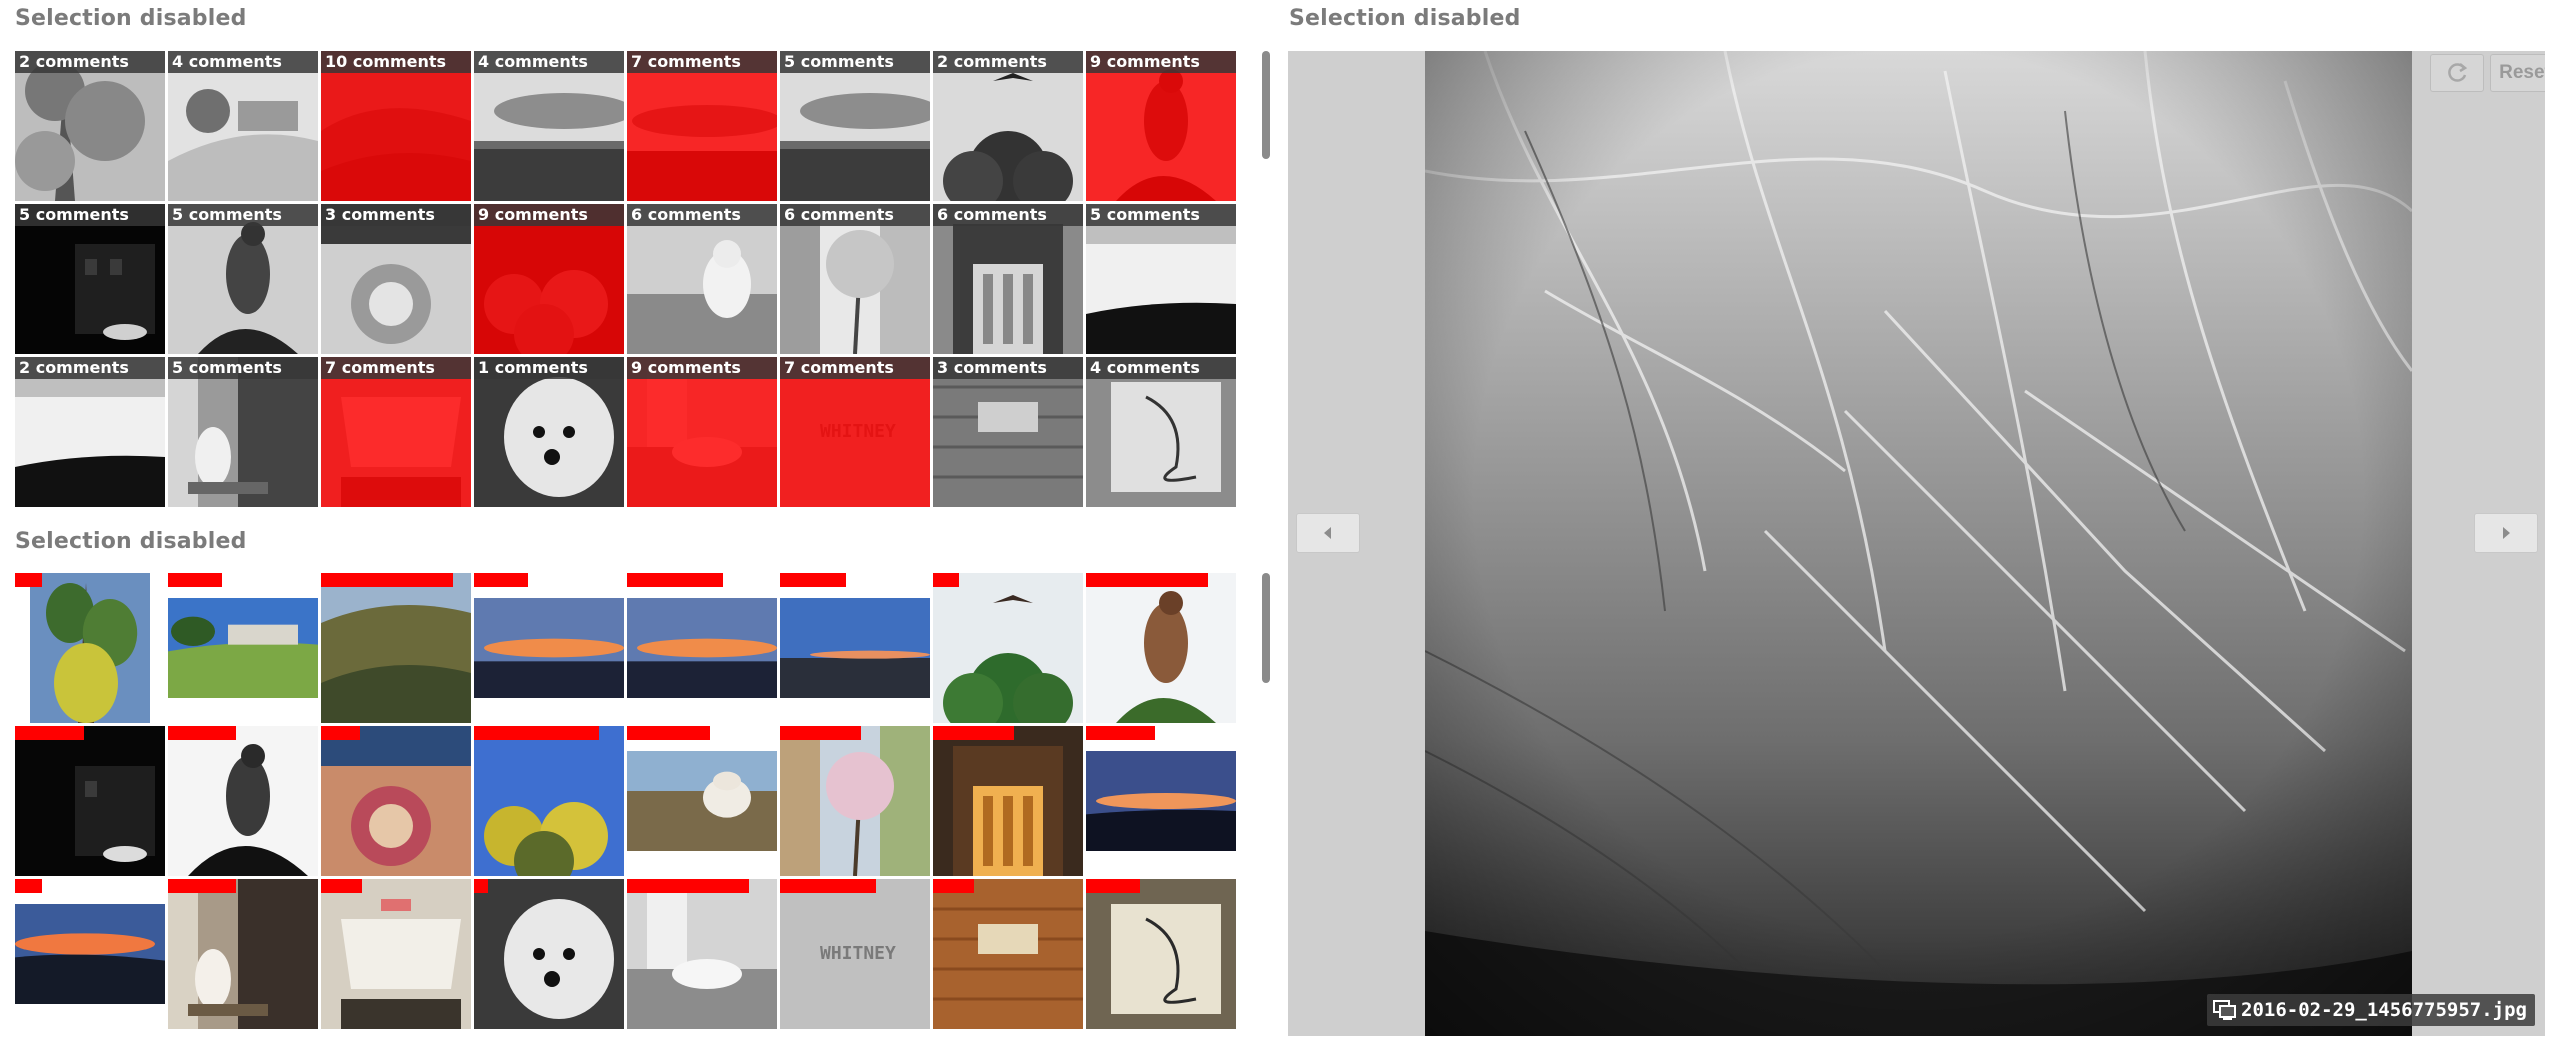 This screenshot has width=2558, height=1052. I want to click on comment-count-label: 3 comments, so click(1008, 368).